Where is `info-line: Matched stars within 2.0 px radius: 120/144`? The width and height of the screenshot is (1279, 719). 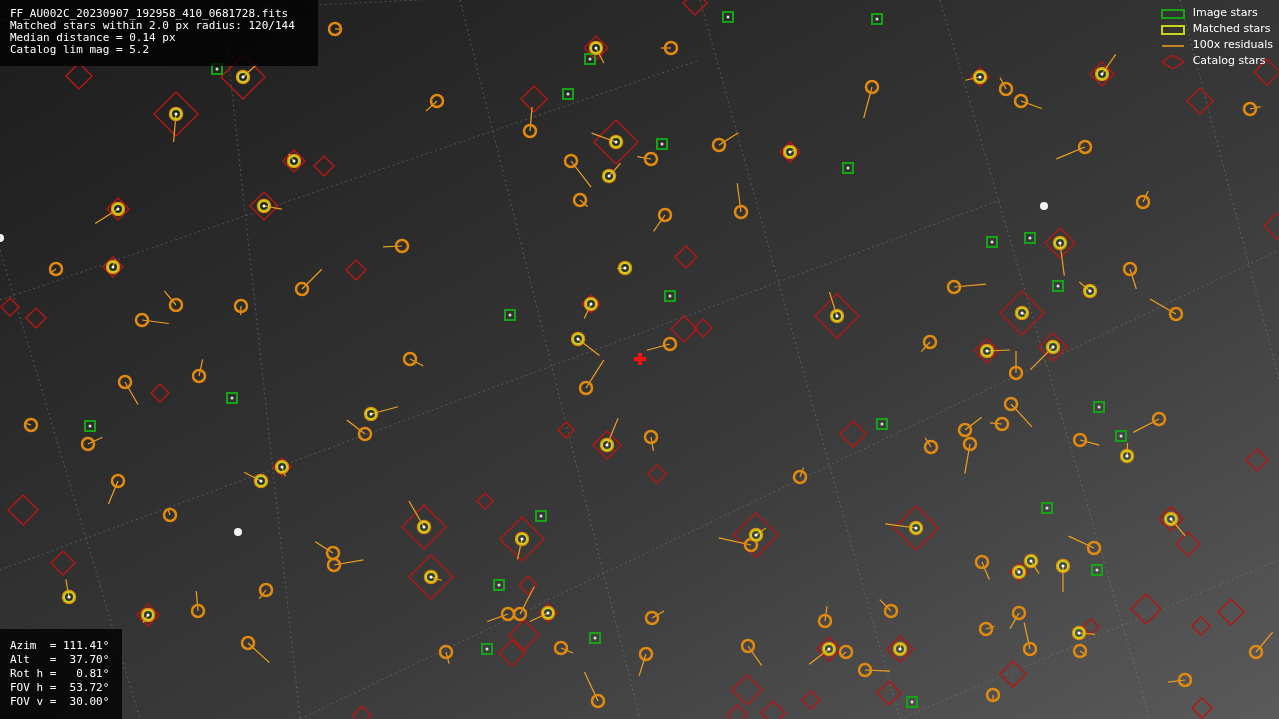
info-line: Matched stars within 2.0 px radius: 120/144 is located at coordinates (153, 26).